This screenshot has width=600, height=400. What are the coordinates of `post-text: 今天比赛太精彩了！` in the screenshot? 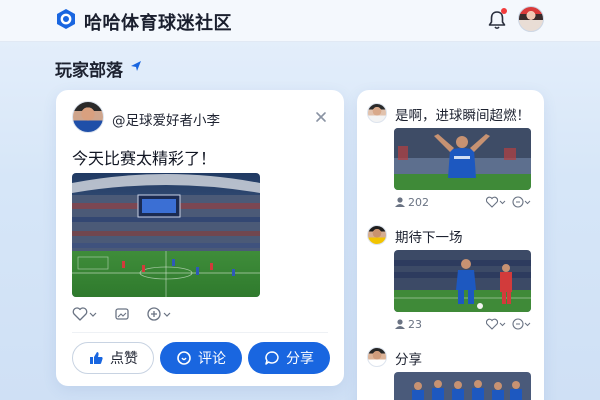 It's located at (144, 158).